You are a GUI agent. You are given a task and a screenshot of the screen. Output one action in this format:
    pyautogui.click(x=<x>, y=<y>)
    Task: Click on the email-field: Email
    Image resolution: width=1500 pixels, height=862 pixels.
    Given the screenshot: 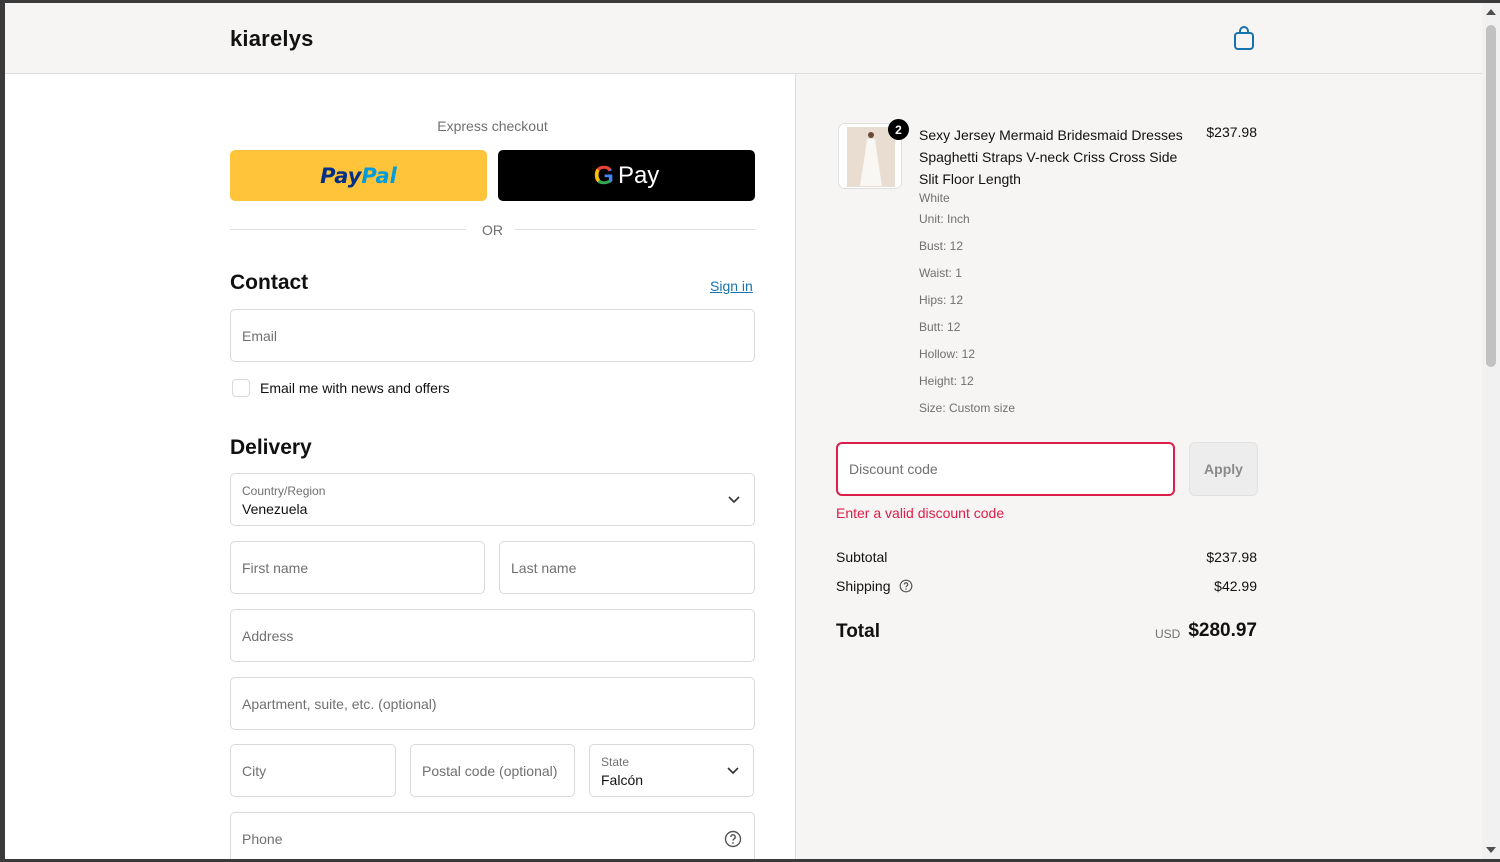 What is the action you would take?
    pyautogui.click(x=492, y=335)
    